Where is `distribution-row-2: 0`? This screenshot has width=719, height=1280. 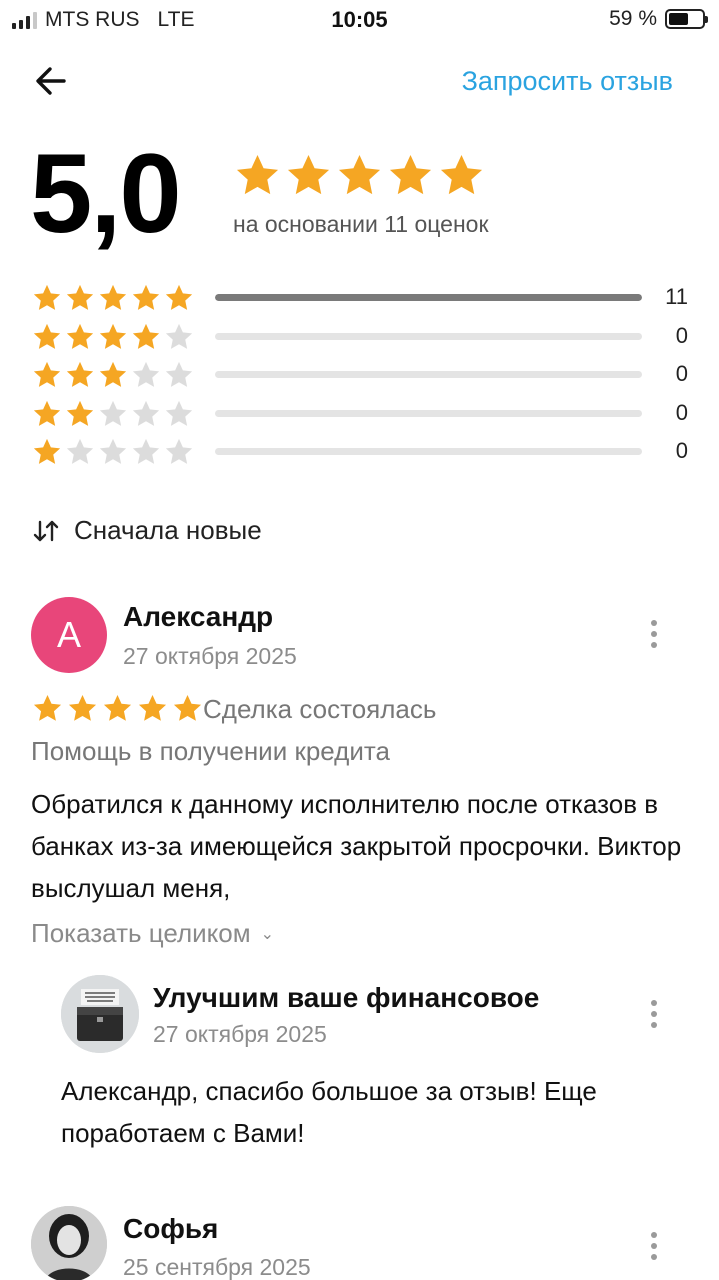 distribution-row-2: 0 is located at coordinates (362, 415).